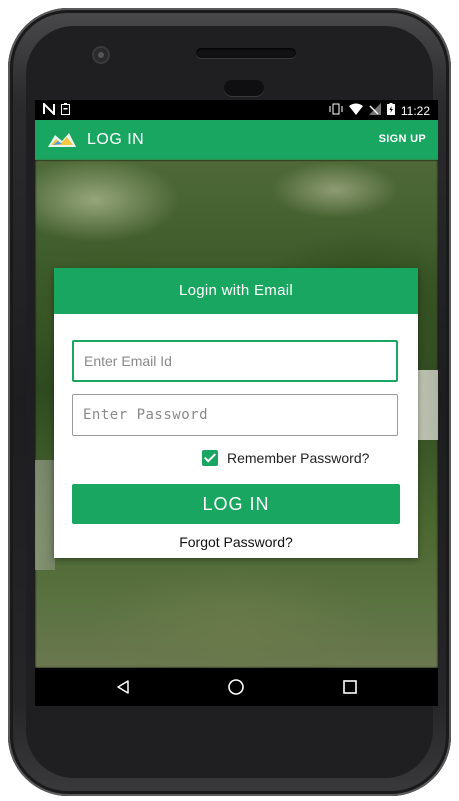 The width and height of the screenshot is (459, 801). What do you see at coordinates (236, 291) in the screenshot?
I see `card-header: Login with Email` at bounding box center [236, 291].